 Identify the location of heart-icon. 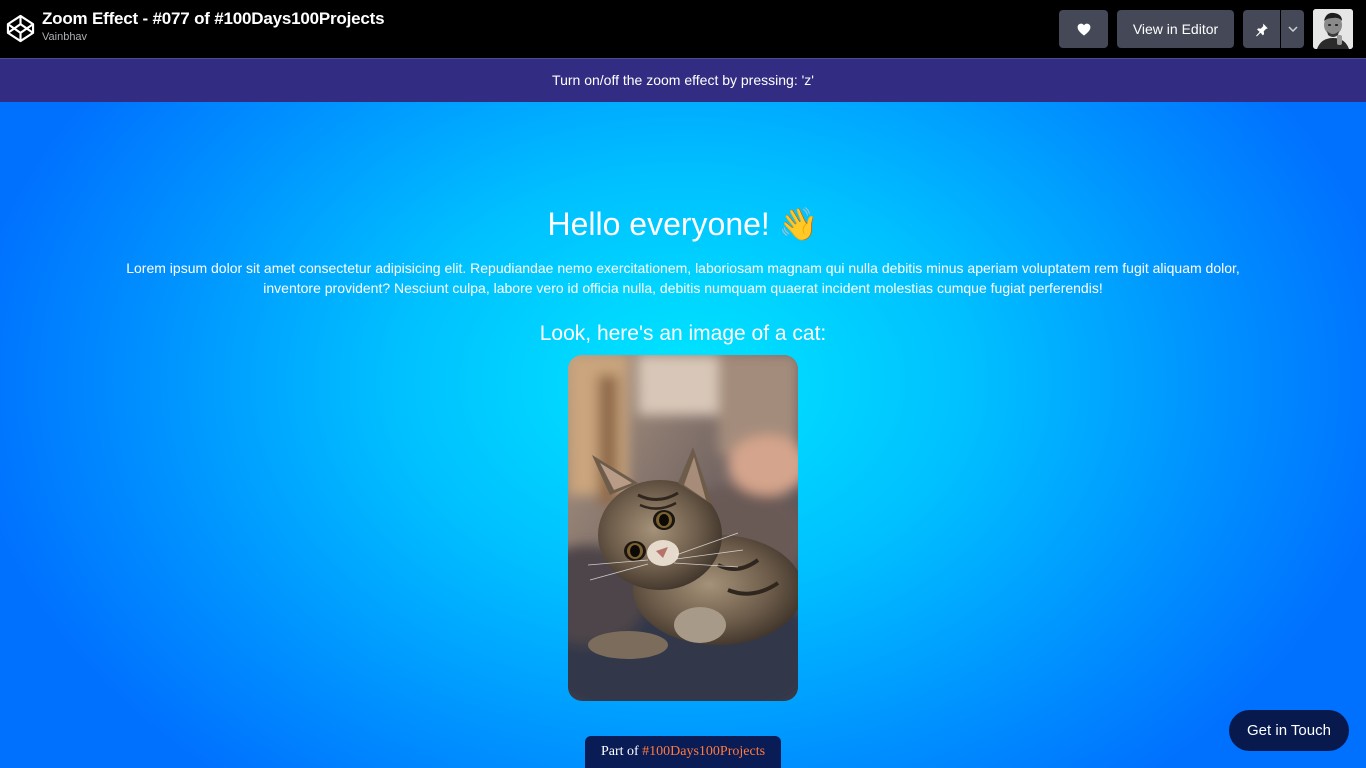
(1083, 29).